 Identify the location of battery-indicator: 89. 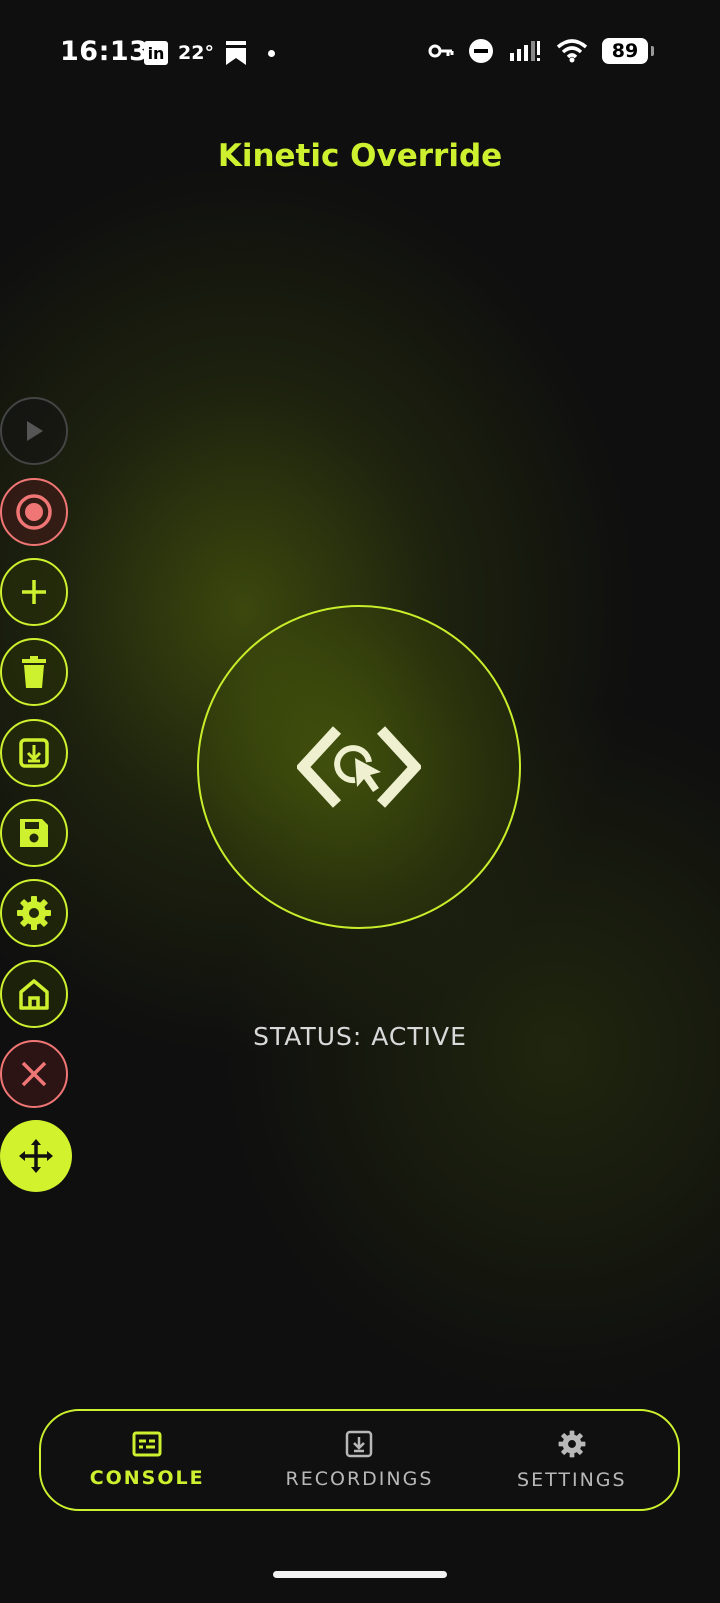
(628, 51).